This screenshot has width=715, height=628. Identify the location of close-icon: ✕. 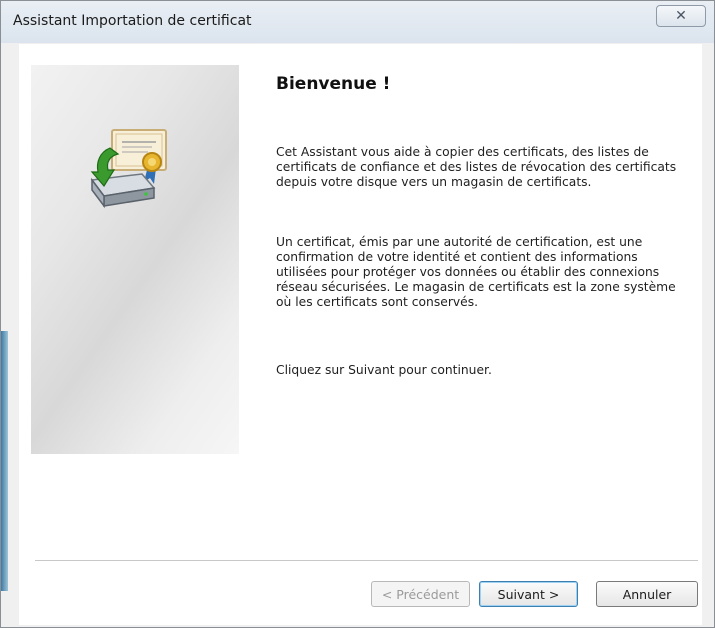
(681, 16).